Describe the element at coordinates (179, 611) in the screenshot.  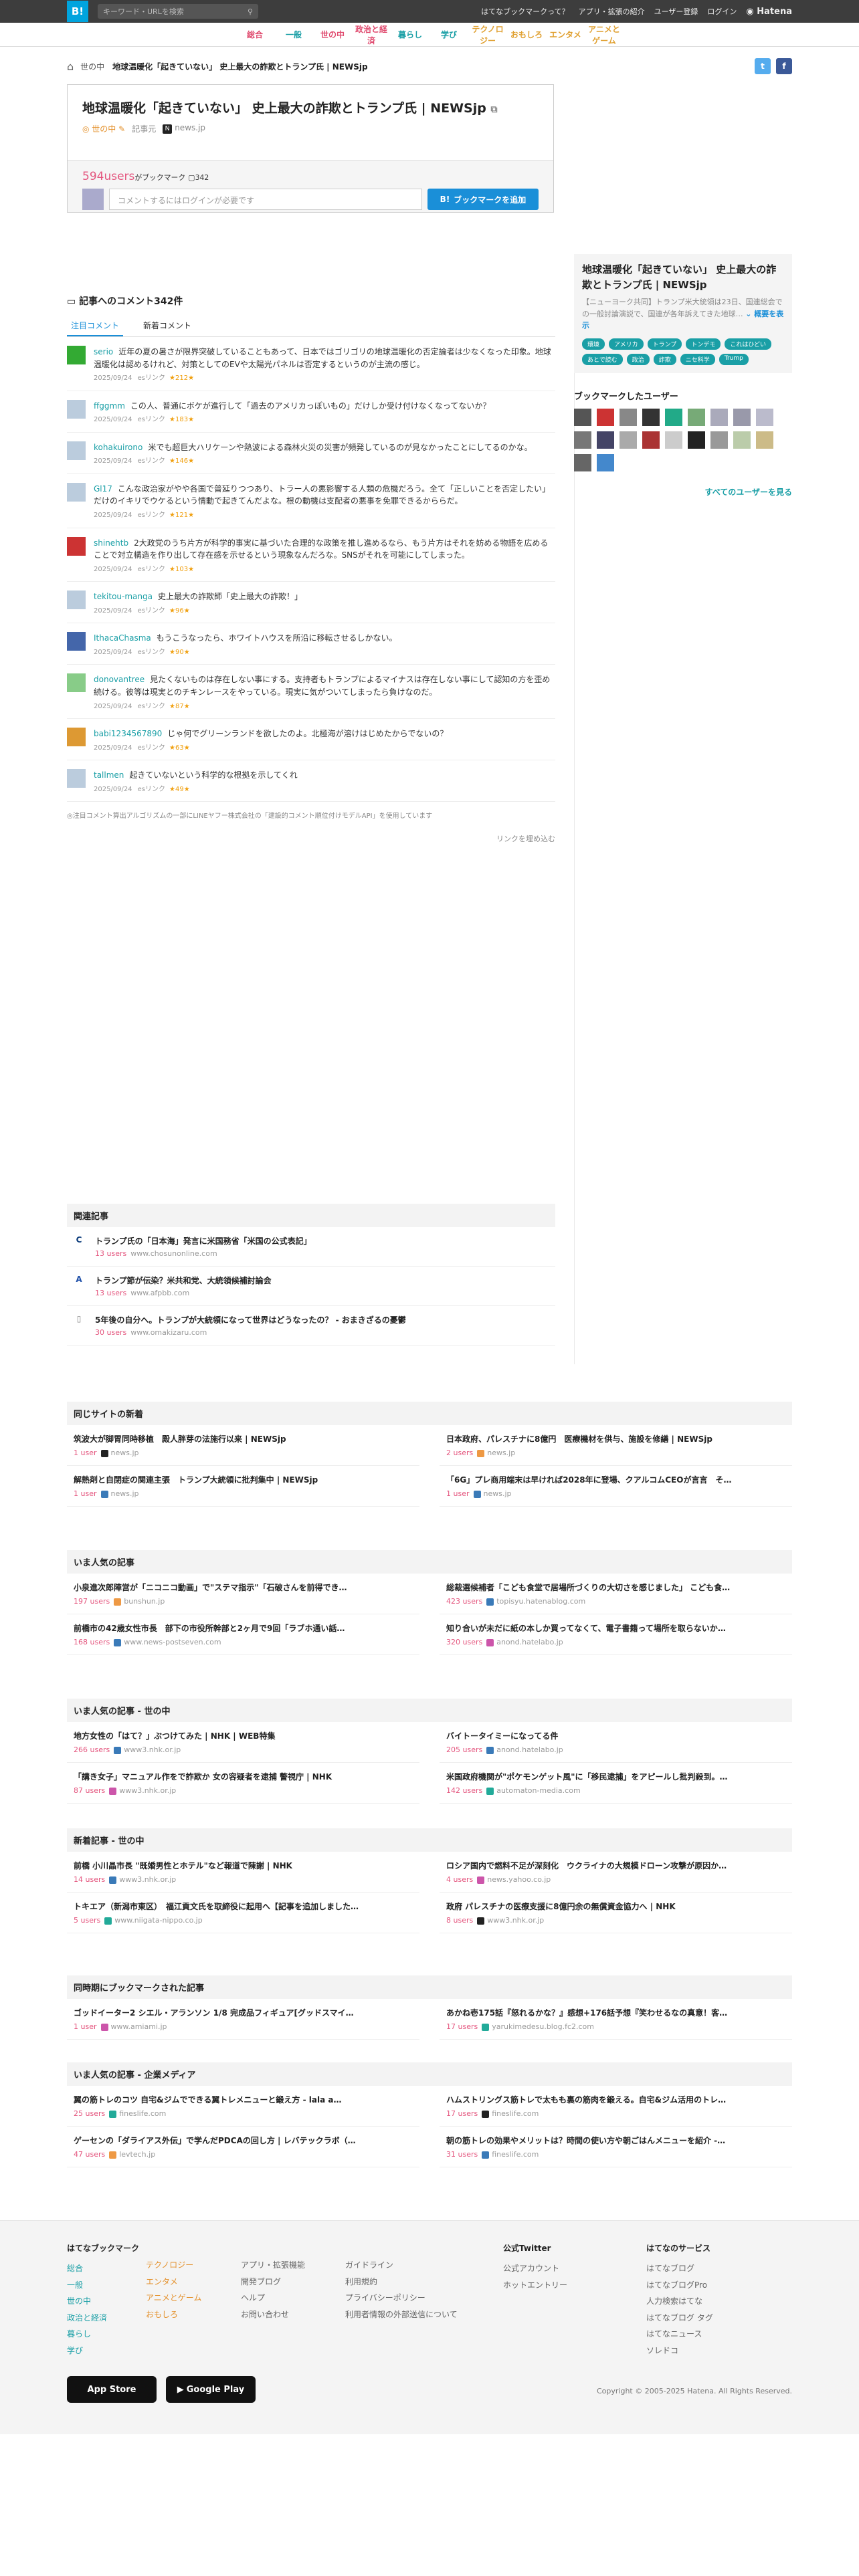
I see `star-count: ★96★` at that location.